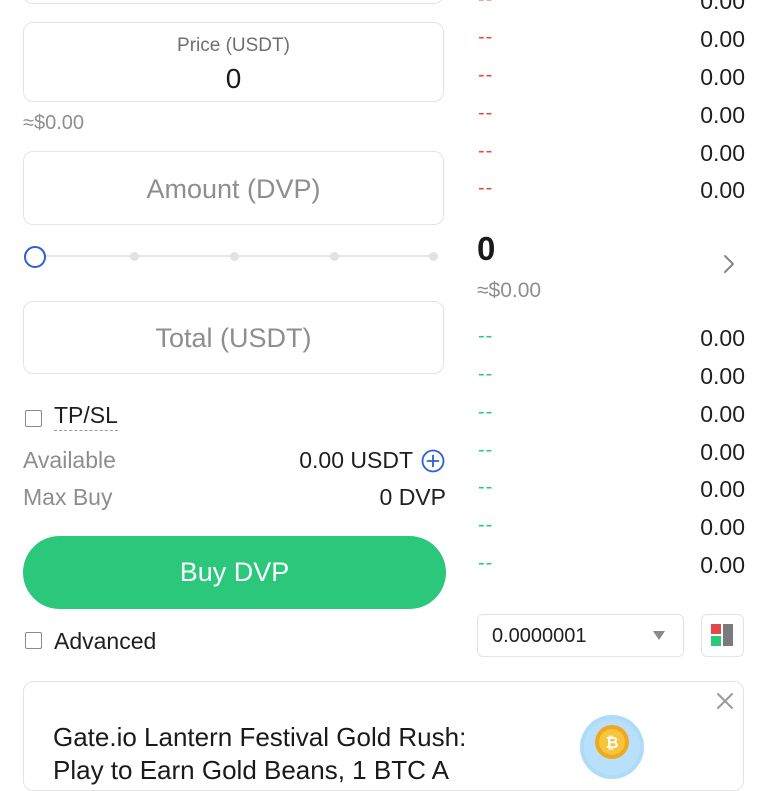 Image resolution: width=768 pixels, height=791 pixels. Describe the element at coordinates (725, 701) in the screenshot. I see `close-icon` at that location.